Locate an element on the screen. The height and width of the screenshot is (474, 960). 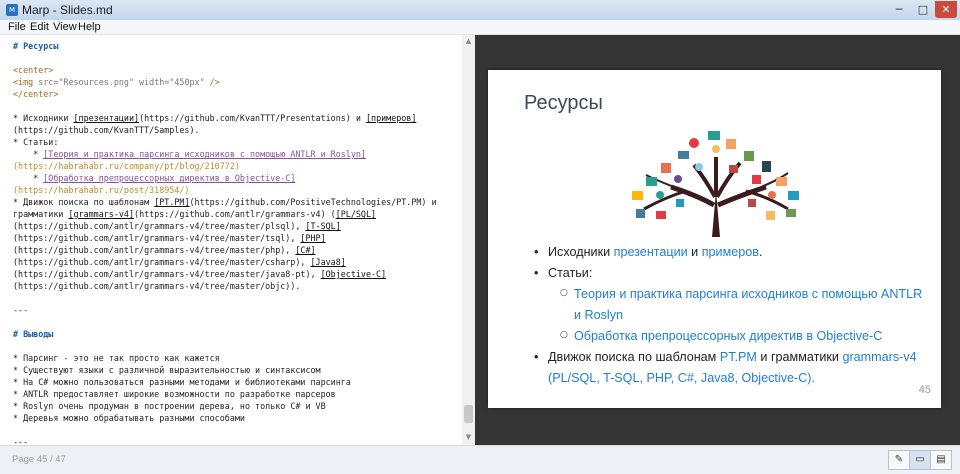
menu-file: File is located at coordinates (17, 27).